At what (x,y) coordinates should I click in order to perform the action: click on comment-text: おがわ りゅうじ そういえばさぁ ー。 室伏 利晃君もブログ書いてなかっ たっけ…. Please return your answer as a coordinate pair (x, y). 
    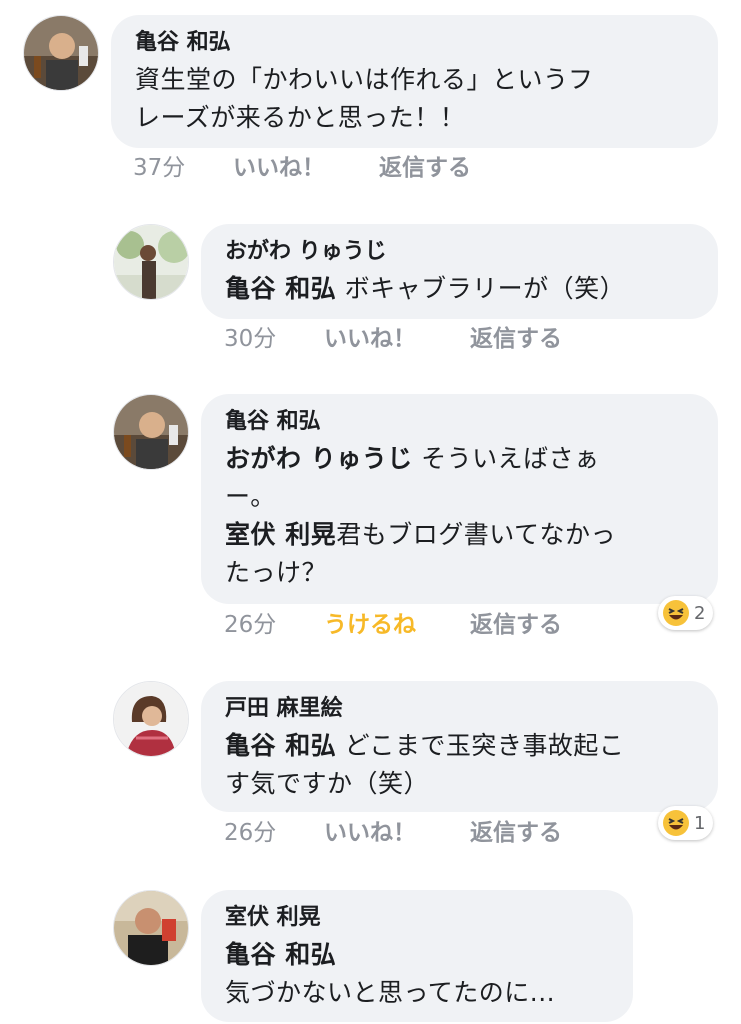
    Looking at the image, I should click on (420, 515).